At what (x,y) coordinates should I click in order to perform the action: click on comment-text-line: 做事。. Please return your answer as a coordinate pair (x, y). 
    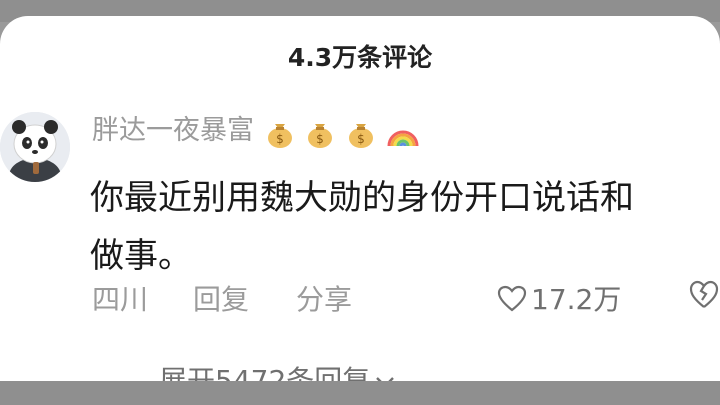
    Looking at the image, I should click on (141, 256).